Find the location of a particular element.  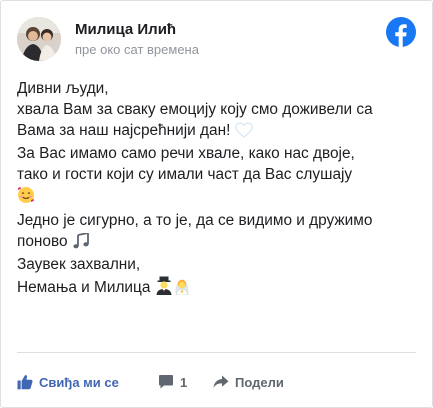

smiling-face-with-hearts-emoji-icon is located at coordinates (26, 198).